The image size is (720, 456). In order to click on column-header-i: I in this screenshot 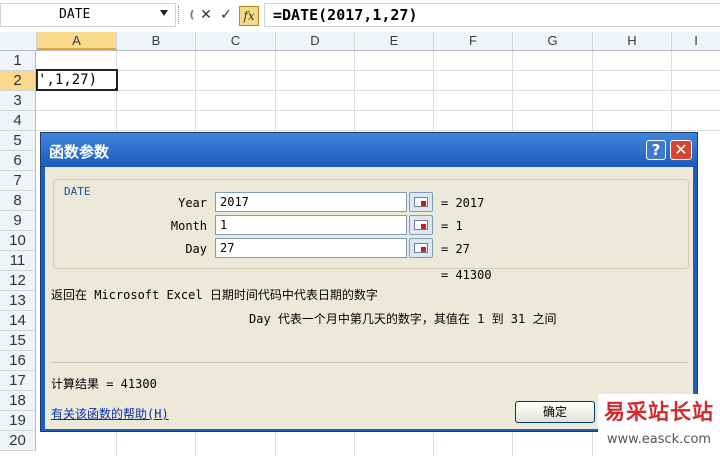, I will do `click(696, 41)`.